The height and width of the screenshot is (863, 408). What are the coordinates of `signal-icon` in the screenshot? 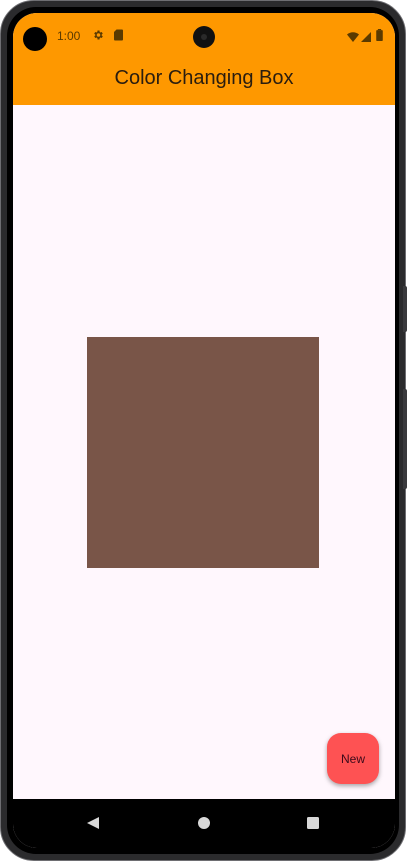 It's located at (366, 38).